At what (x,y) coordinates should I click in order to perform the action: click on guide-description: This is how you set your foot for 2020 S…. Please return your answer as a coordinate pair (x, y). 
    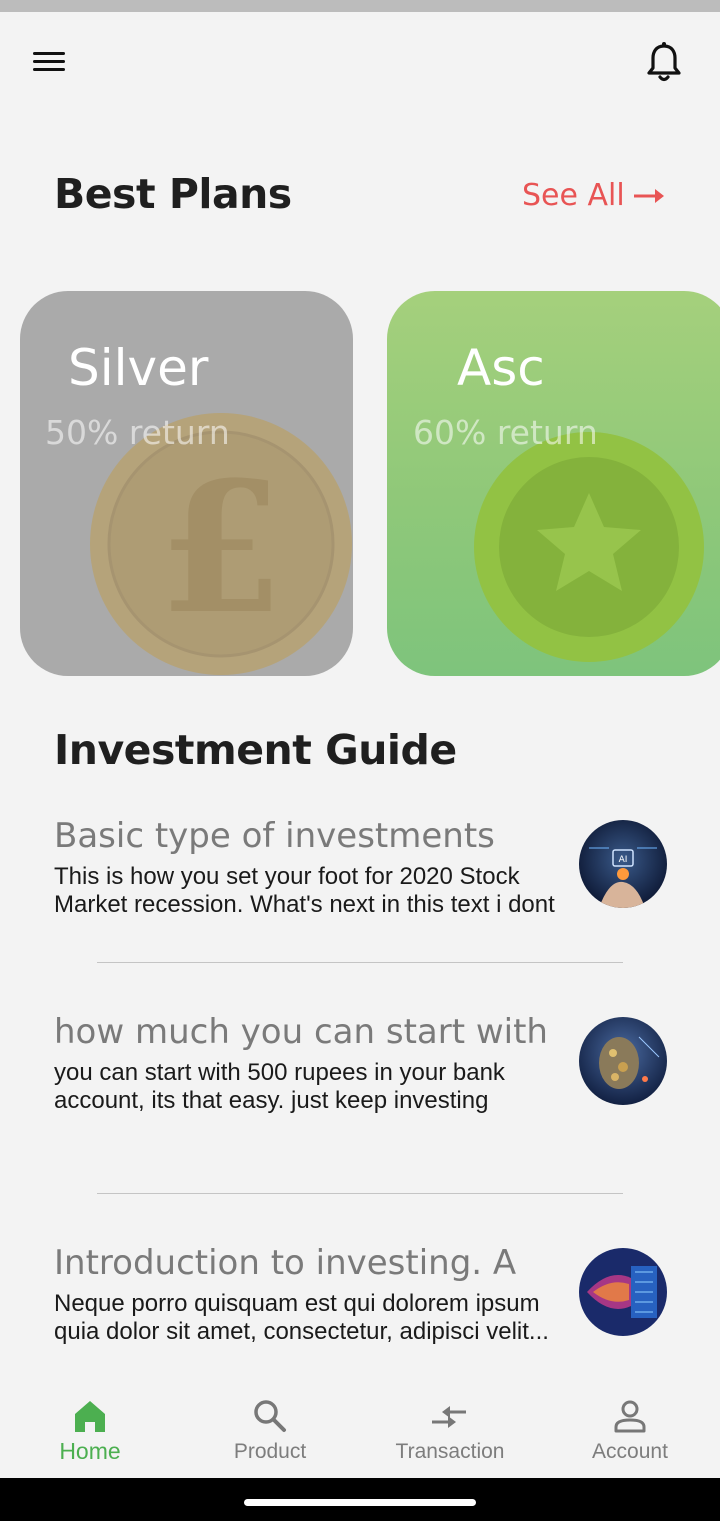
    Looking at the image, I should click on (304, 890).